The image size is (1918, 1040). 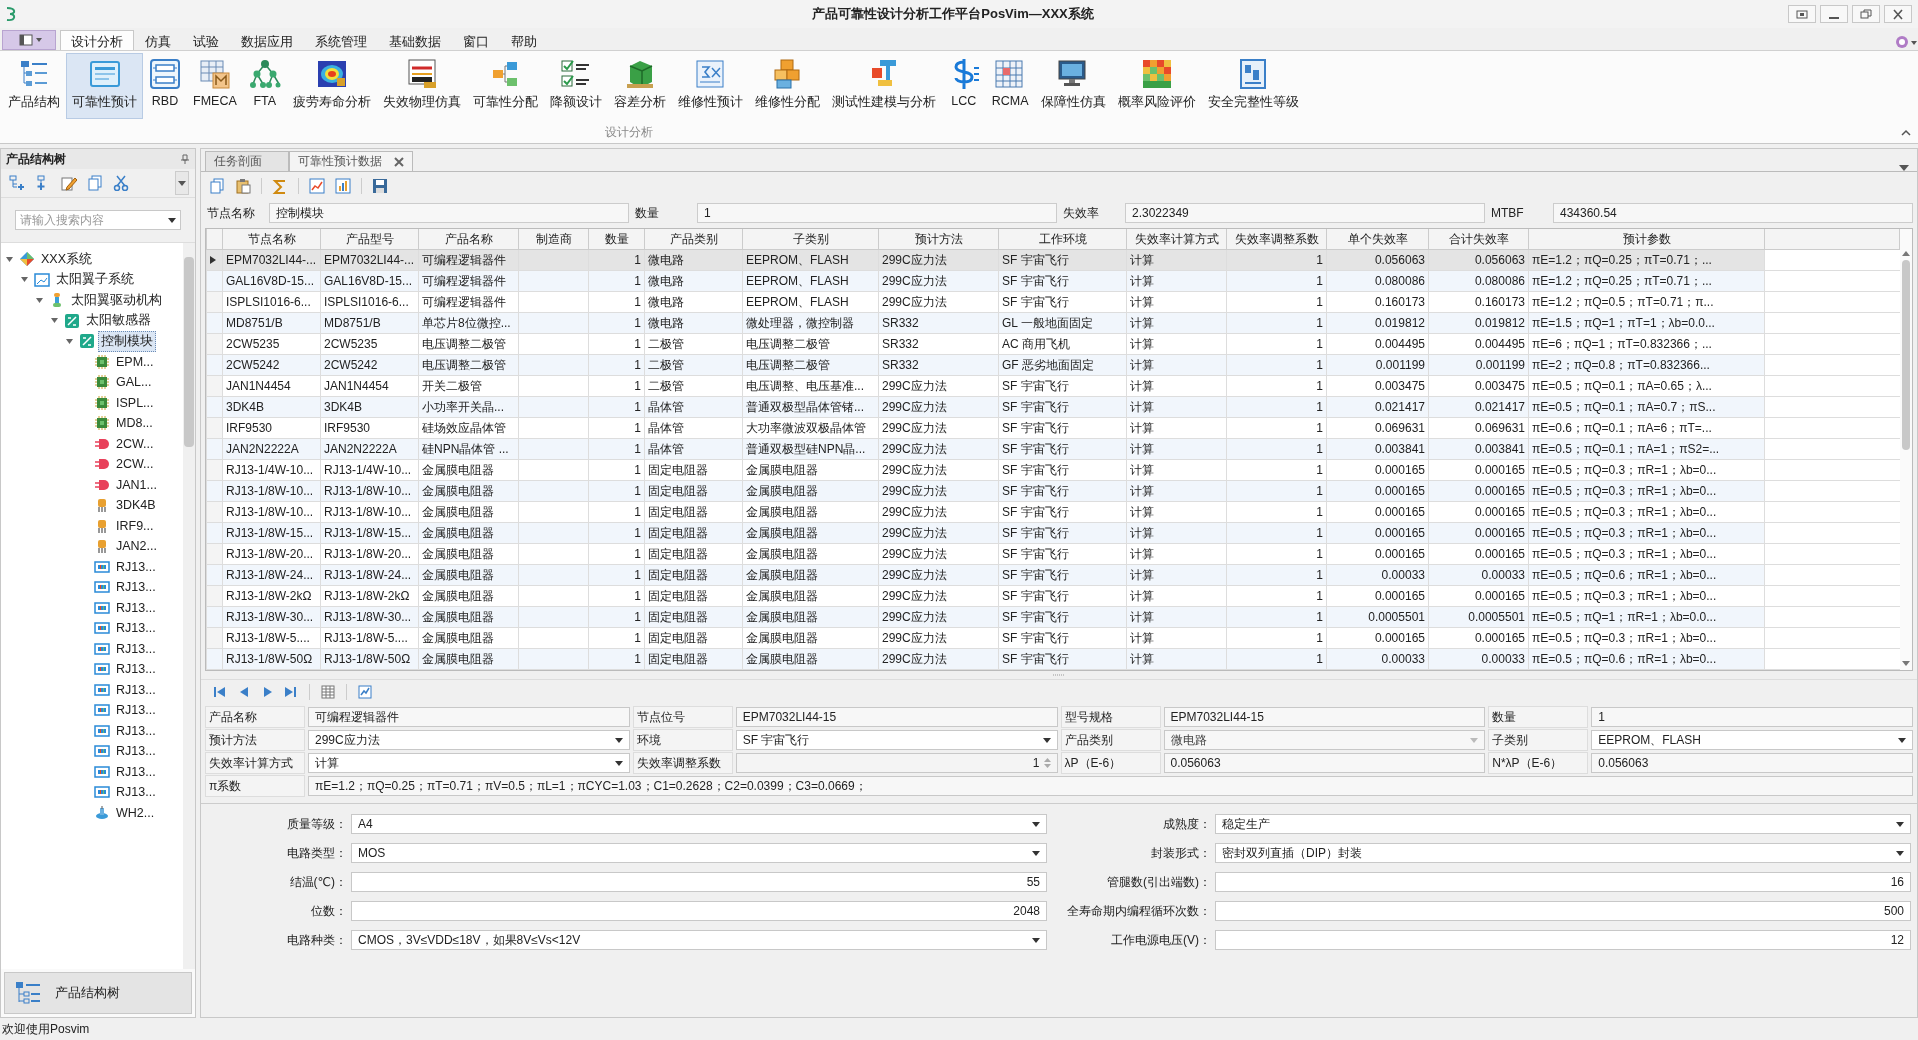 What do you see at coordinates (896, 740) in the screenshot?
I see `dropdown: SF 宇宙飞行` at bounding box center [896, 740].